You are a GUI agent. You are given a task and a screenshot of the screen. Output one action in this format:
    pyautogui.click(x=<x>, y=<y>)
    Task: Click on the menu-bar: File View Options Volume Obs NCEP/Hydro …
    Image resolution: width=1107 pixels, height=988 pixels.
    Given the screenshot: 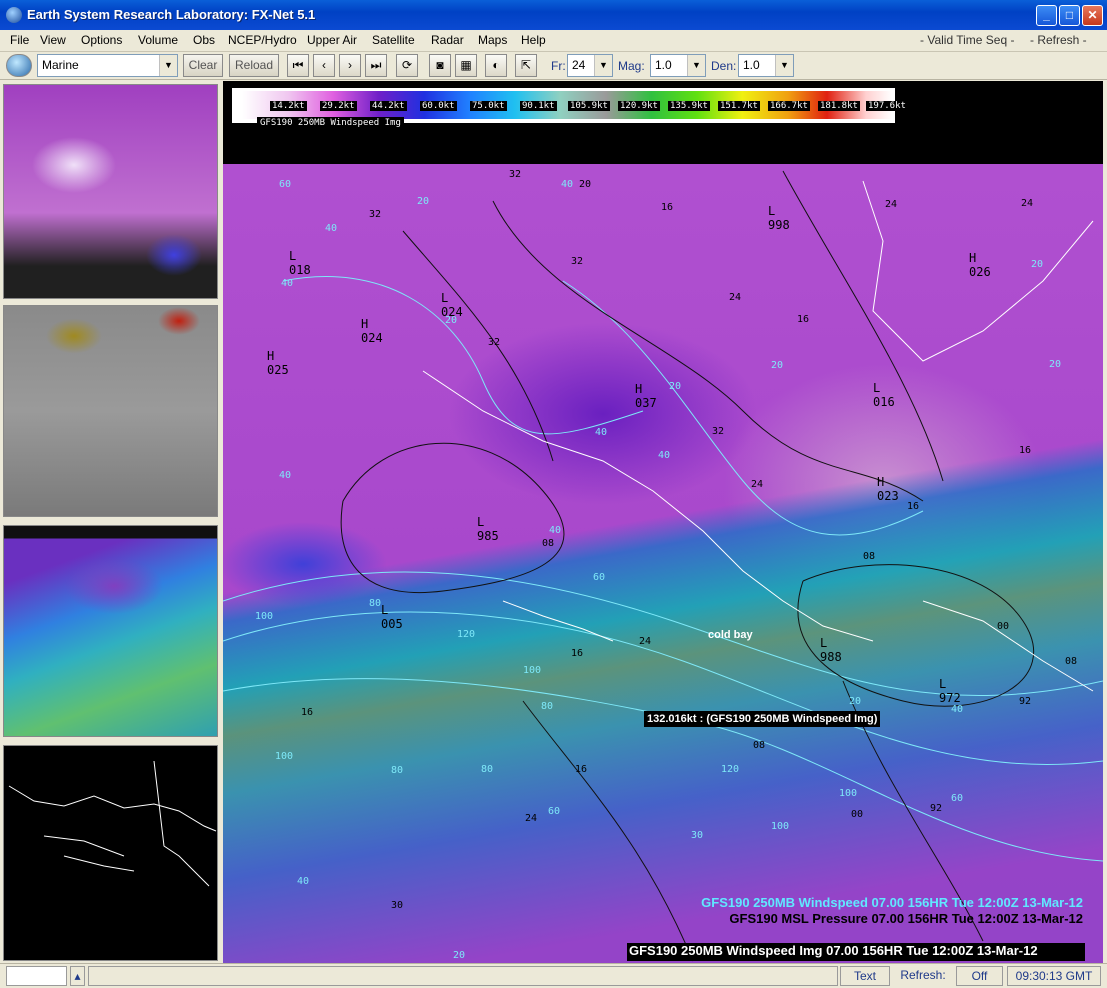 What is the action you would take?
    pyautogui.click(x=553, y=41)
    